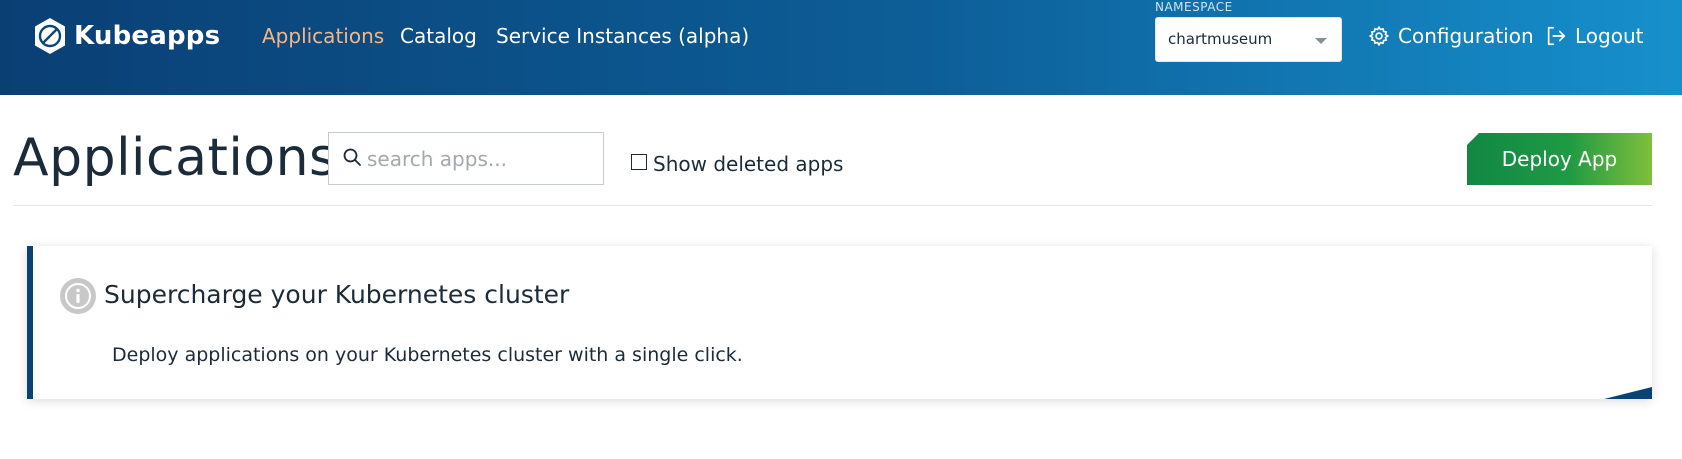 This screenshot has width=1682, height=459. What do you see at coordinates (1194, 7) in the screenshot?
I see `namespace-label: NAMESPACE` at bounding box center [1194, 7].